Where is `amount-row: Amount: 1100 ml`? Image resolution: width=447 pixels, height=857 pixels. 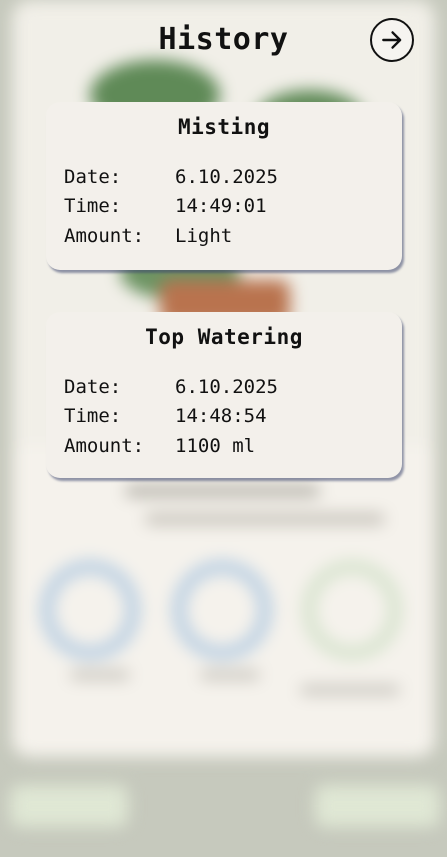
amount-row: Amount: 1100 ml is located at coordinates (233, 446).